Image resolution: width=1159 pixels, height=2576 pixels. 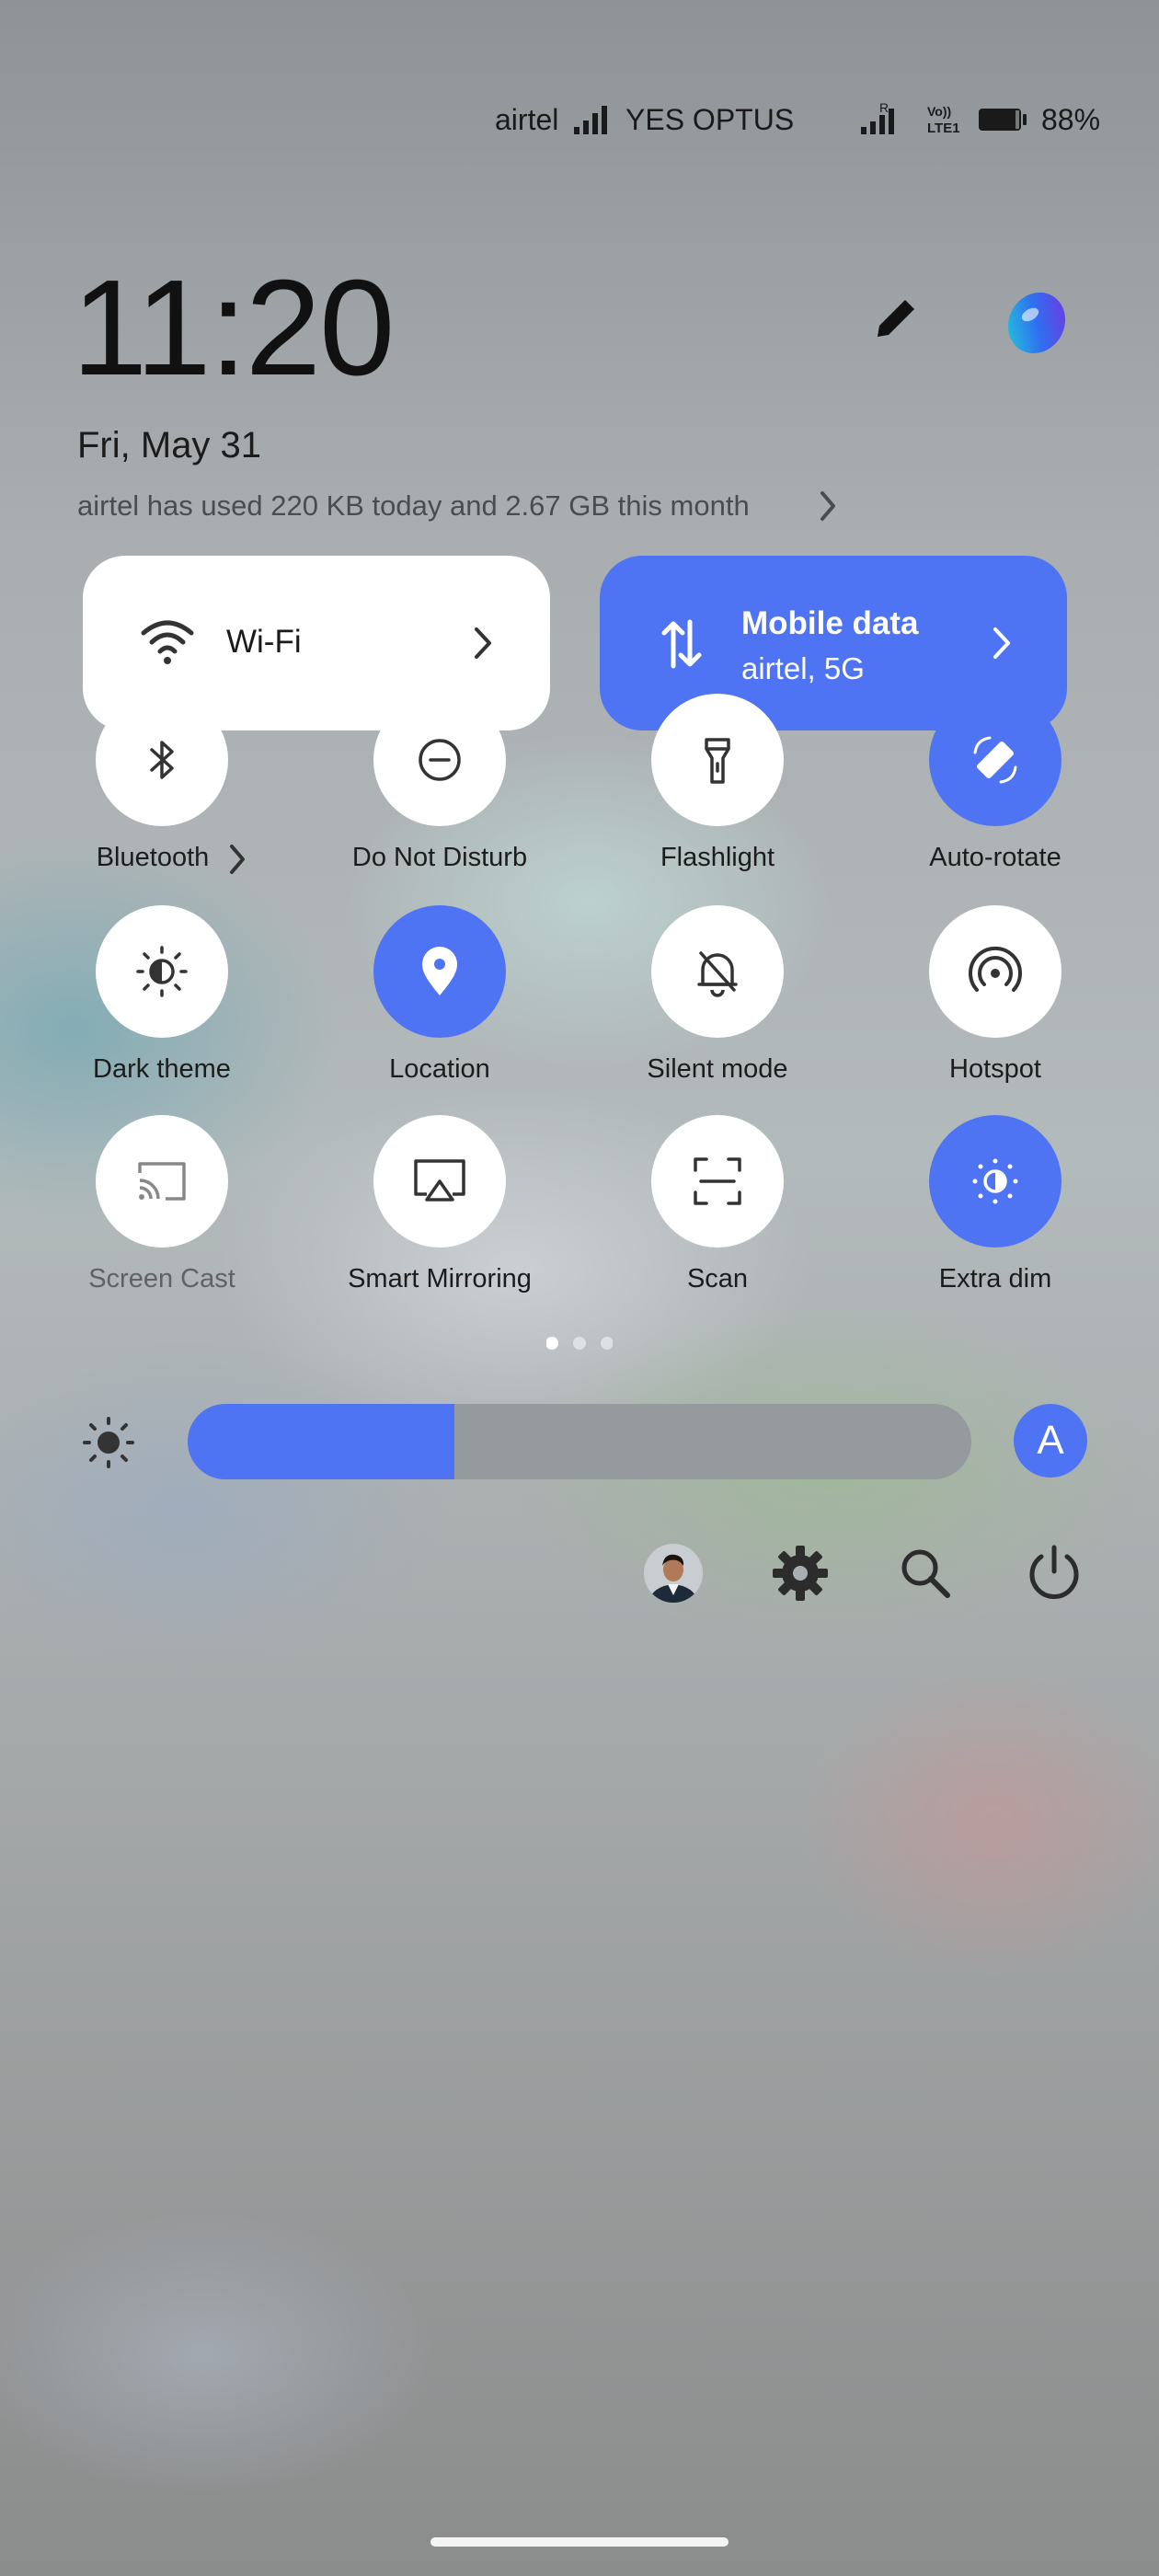 What do you see at coordinates (995, 1279) in the screenshot?
I see `extra-dim-label: Extra dim` at bounding box center [995, 1279].